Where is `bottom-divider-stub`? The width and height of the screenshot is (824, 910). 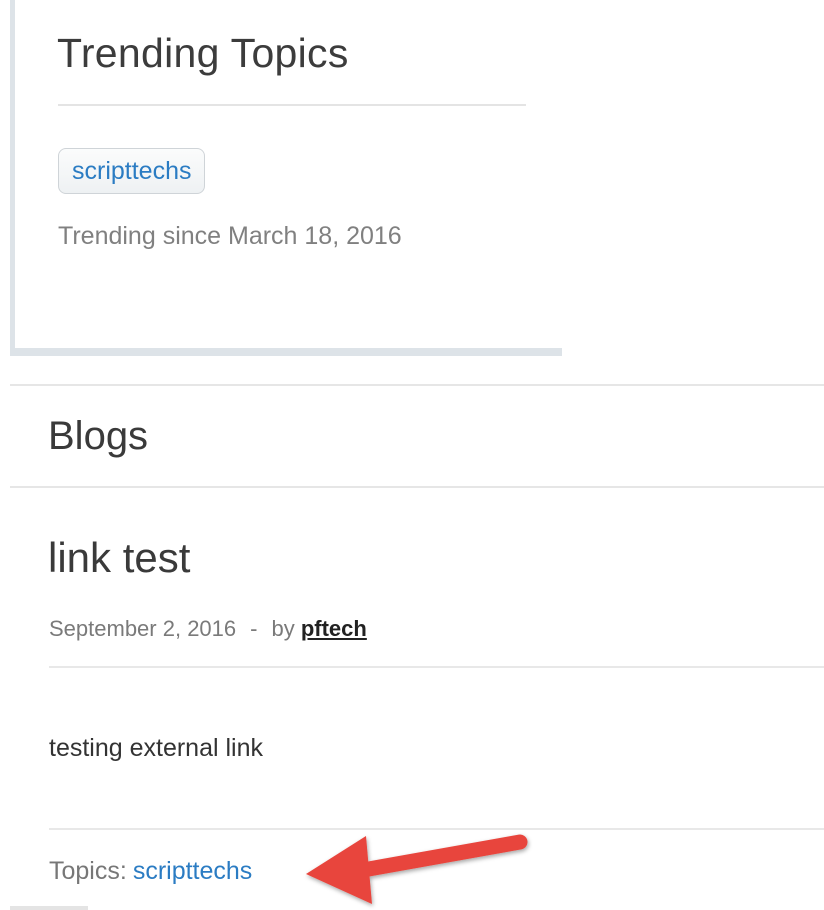
bottom-divider-stub is located at coordinates (49, 908).